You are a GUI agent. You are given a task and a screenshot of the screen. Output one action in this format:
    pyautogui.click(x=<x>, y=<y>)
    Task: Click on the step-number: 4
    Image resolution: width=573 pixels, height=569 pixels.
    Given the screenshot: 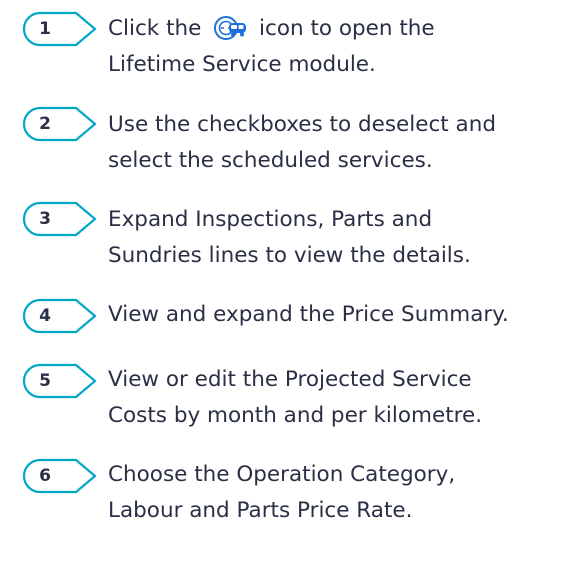 What is the action you would take?
    pyautogui.click(x=45, y=316)
    